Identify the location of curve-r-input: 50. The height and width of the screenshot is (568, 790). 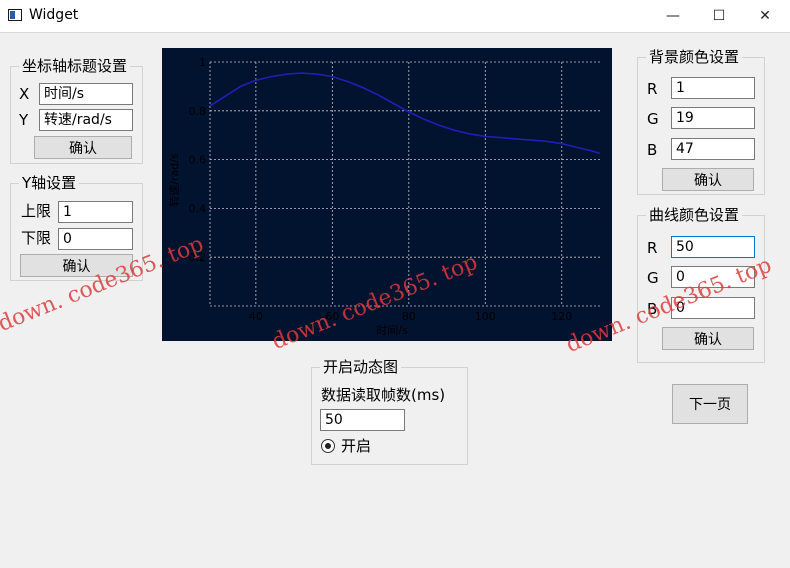
(713, 247).